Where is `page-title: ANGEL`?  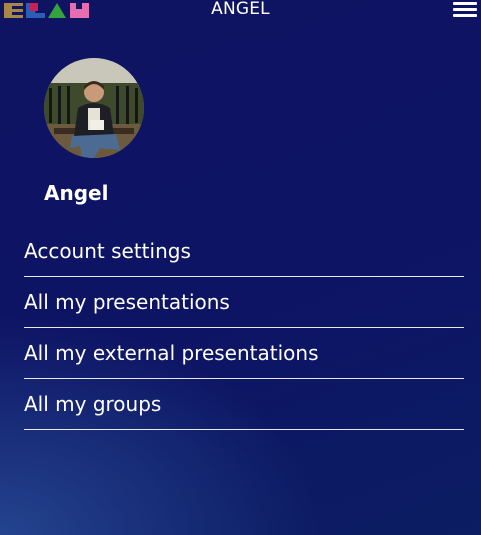
page-title: ANGEL is located at coordinates (240, 9).